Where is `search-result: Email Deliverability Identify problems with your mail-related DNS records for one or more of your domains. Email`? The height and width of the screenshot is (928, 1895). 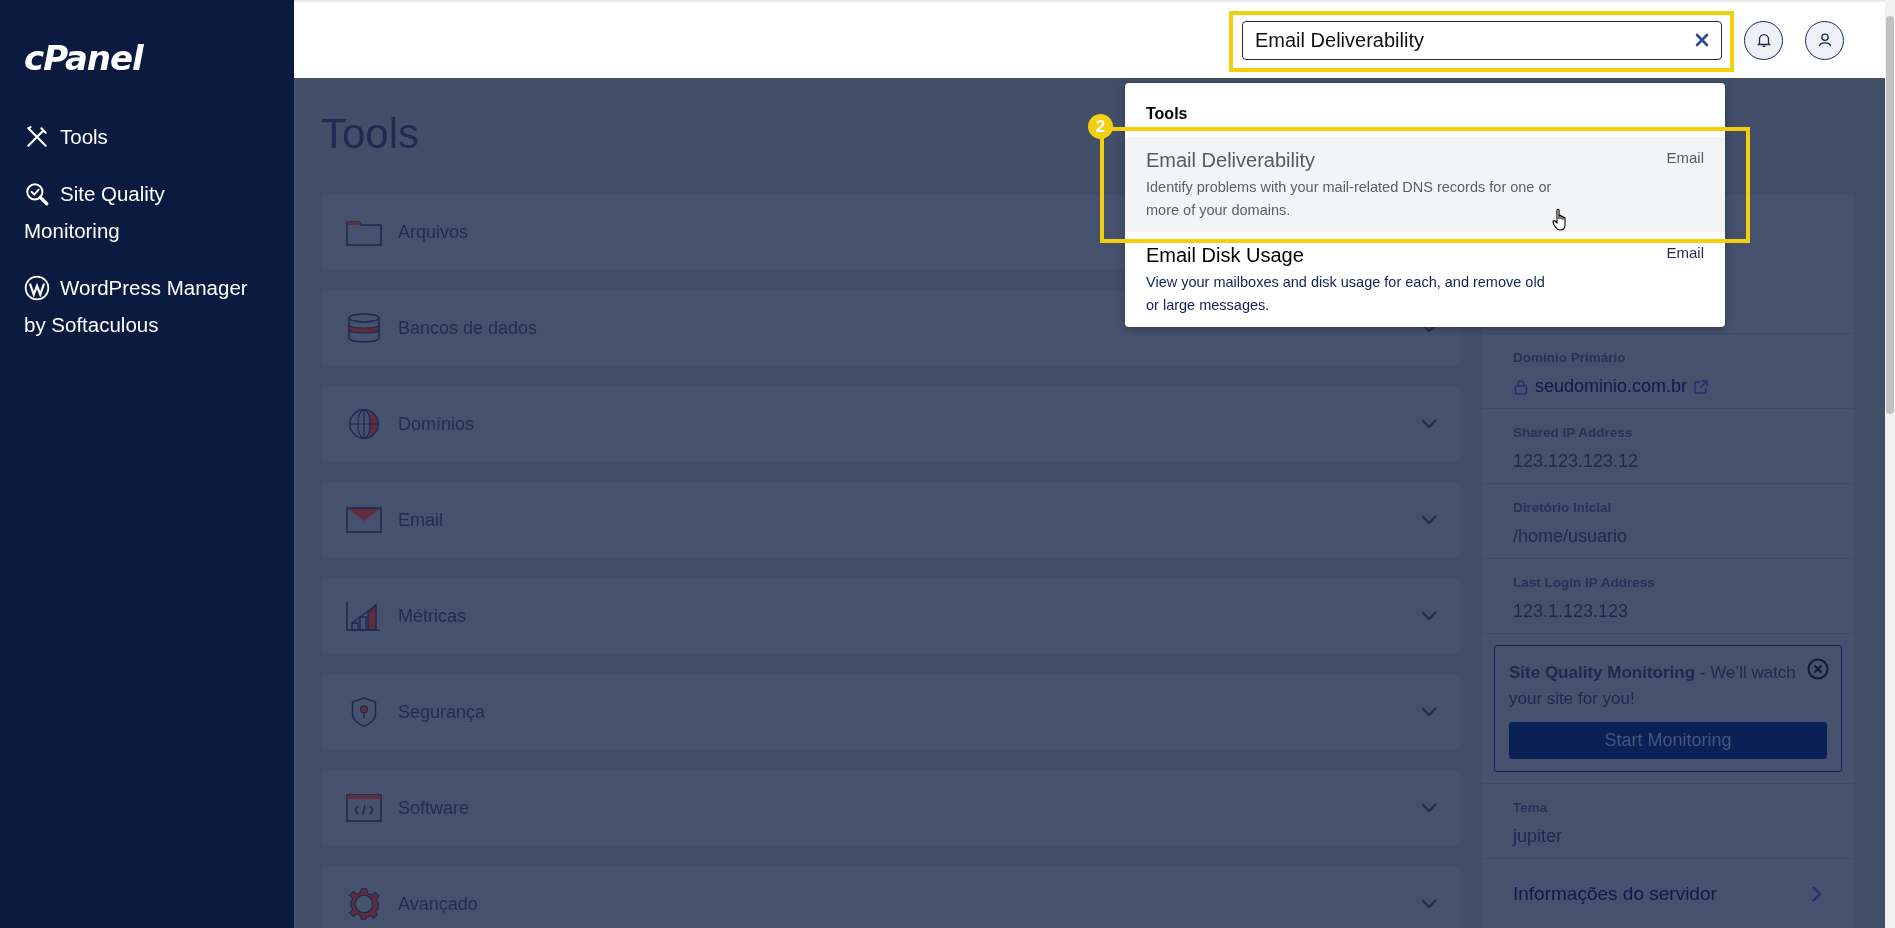 search-result: Email Deliverability Identify problems with your mail-related DNS records for one or more of your domains. Email is located at coordinates (1425, 184).